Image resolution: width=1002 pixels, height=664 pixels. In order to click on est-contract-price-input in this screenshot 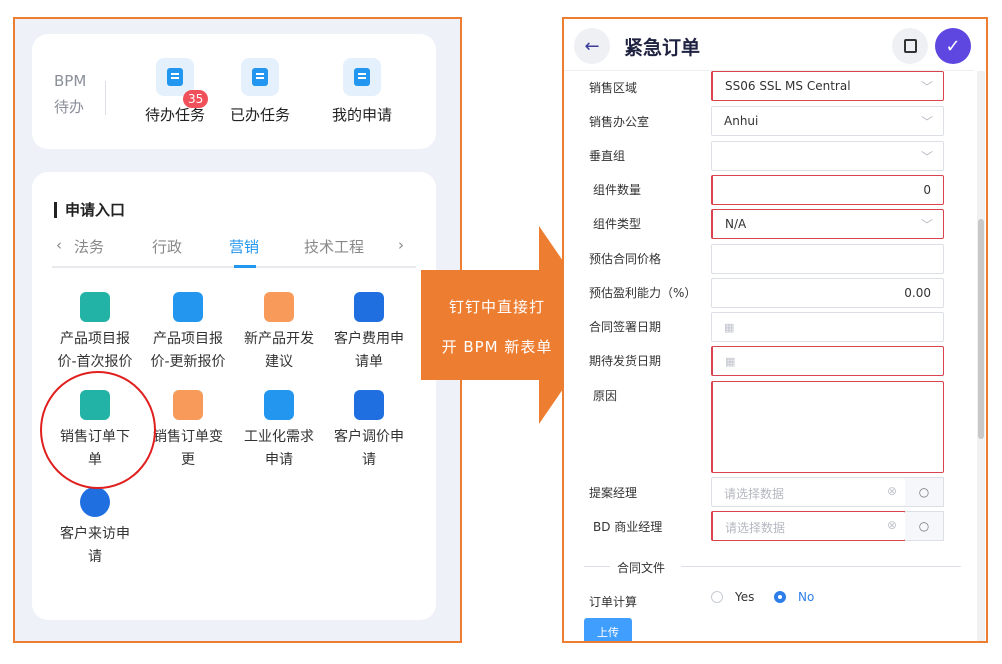, I will do `click(827, 259)`.